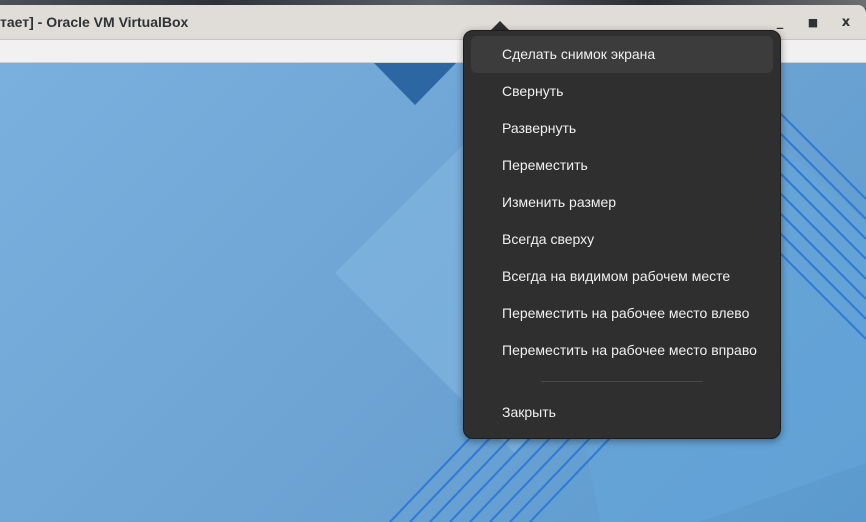 This screenshot has width=866, height=522. I want to click on menu-item-move-workspace-right: Переместить на рабочее место вправо, so click(622, 350).